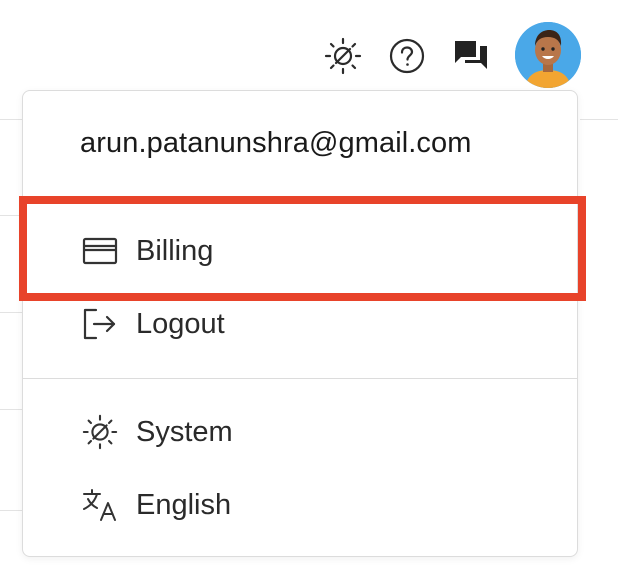  I want to click on translate-icon, so click(100, 505).